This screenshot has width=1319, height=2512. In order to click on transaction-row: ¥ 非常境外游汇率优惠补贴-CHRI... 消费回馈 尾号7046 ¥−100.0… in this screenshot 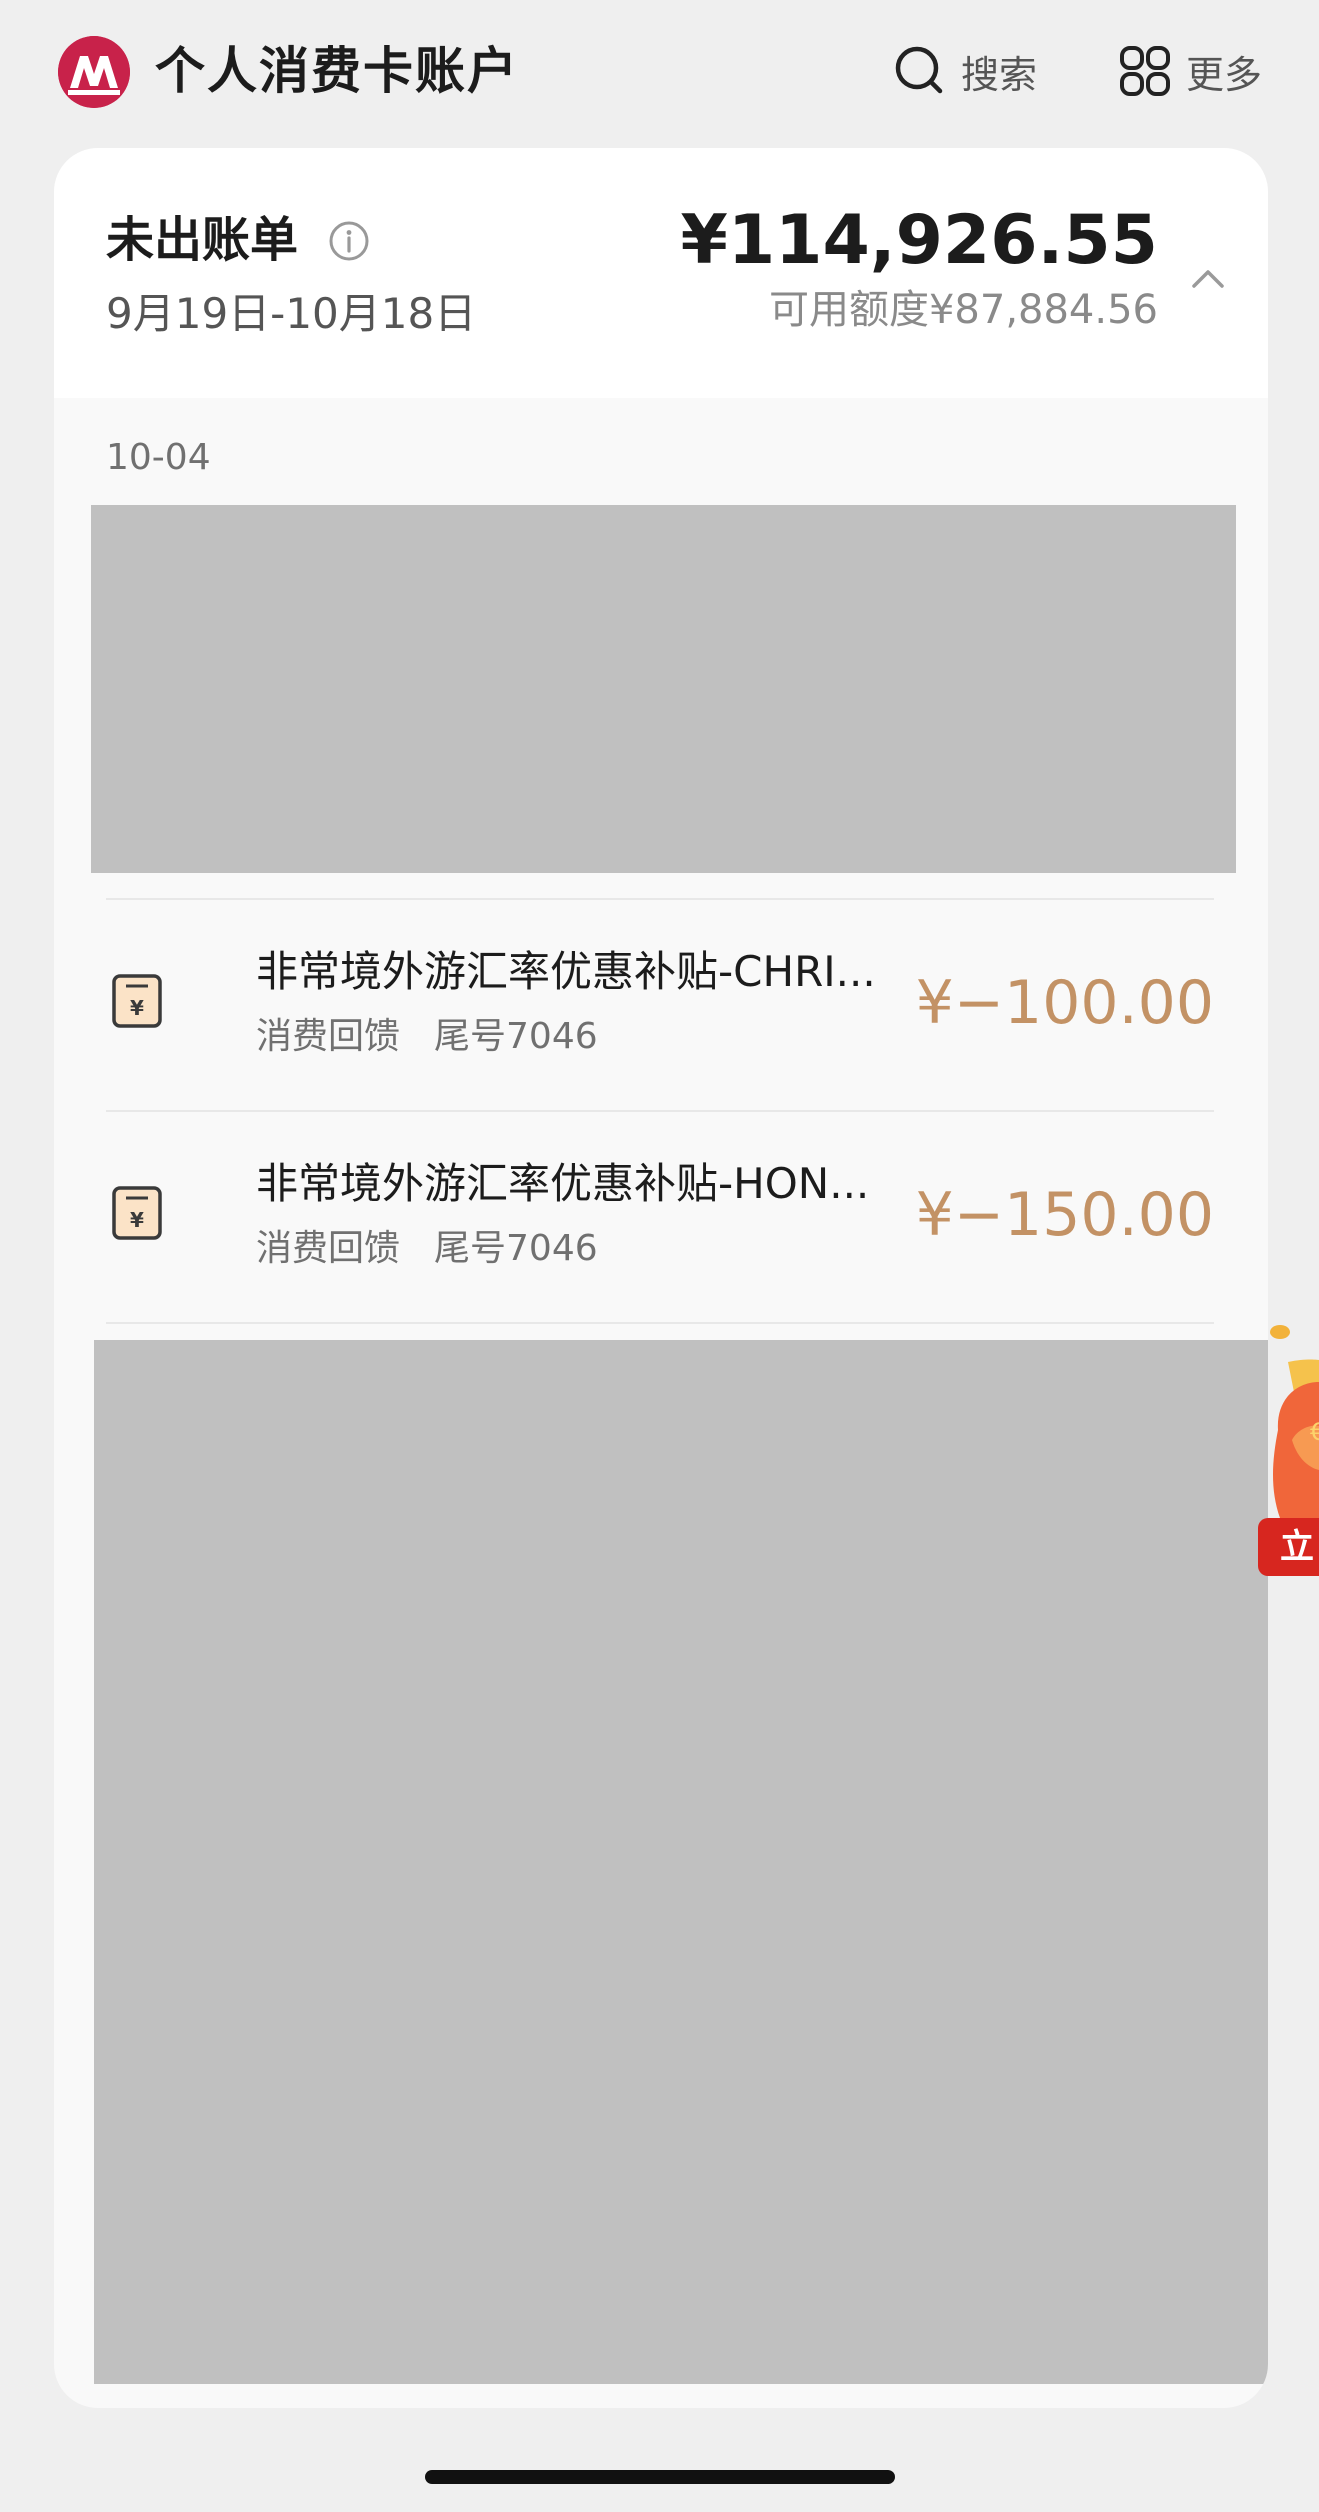, I will do `click(660, 1005)`.